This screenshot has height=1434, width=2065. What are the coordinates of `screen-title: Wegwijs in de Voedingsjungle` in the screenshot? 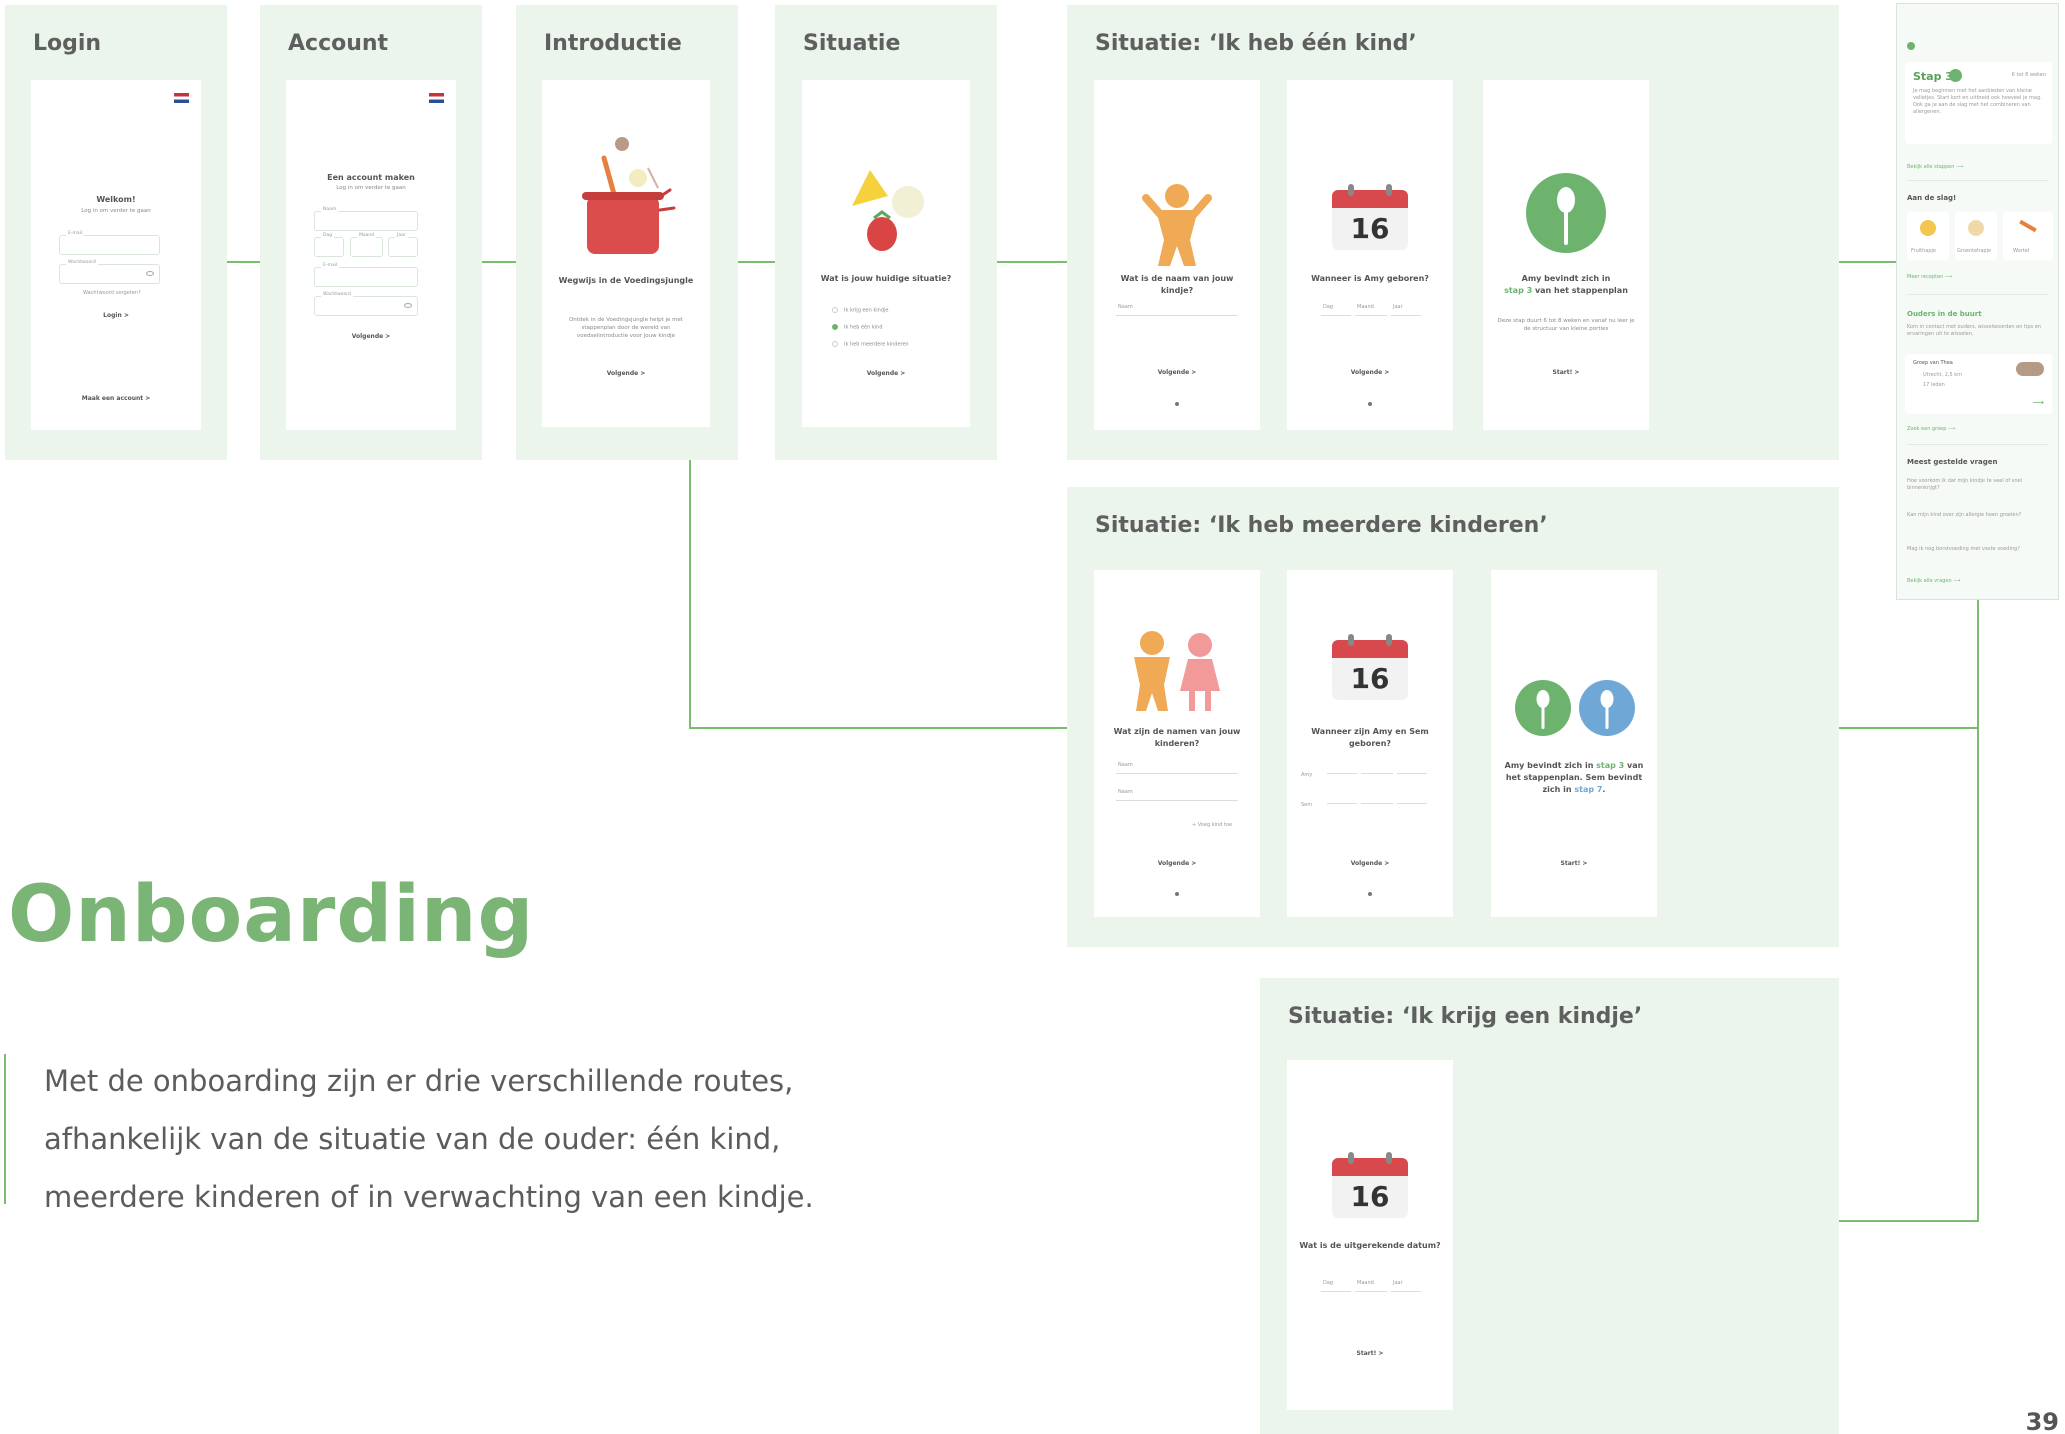 It's located at (626, 280).